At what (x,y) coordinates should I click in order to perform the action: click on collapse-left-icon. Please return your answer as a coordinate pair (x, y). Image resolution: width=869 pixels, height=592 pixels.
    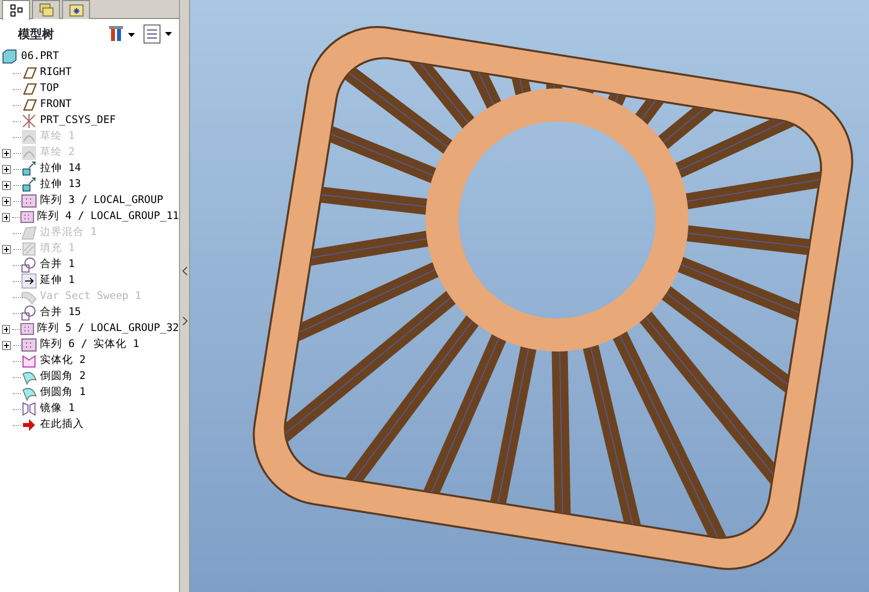
    Looking at the image, I should click on (185, 271).